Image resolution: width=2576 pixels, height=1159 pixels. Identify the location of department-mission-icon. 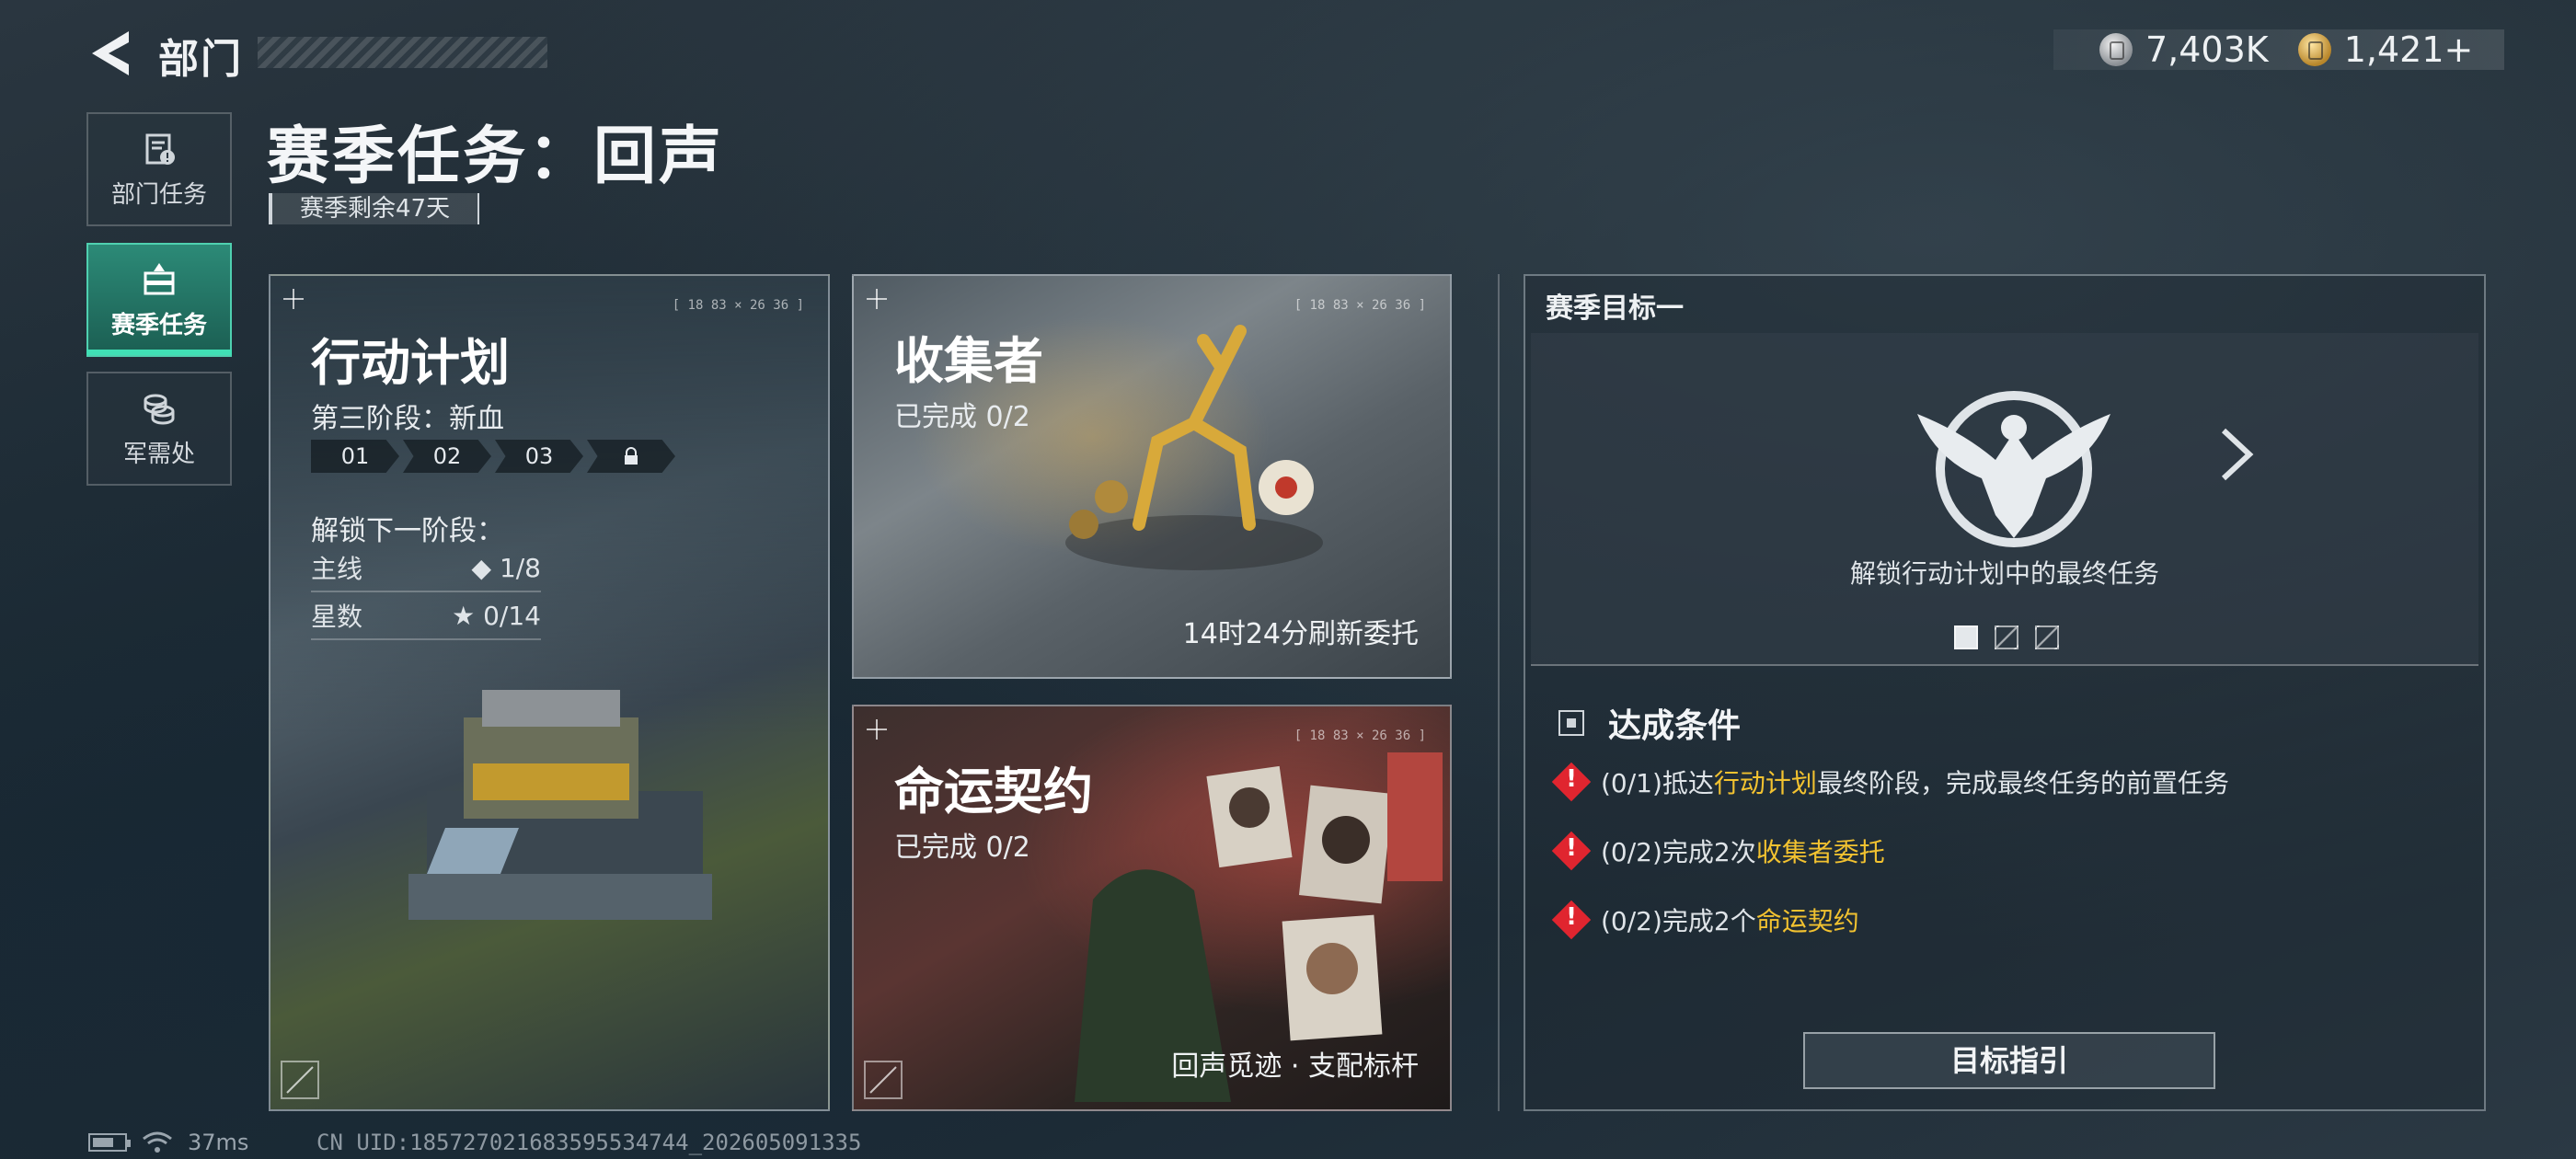
(160, 149).